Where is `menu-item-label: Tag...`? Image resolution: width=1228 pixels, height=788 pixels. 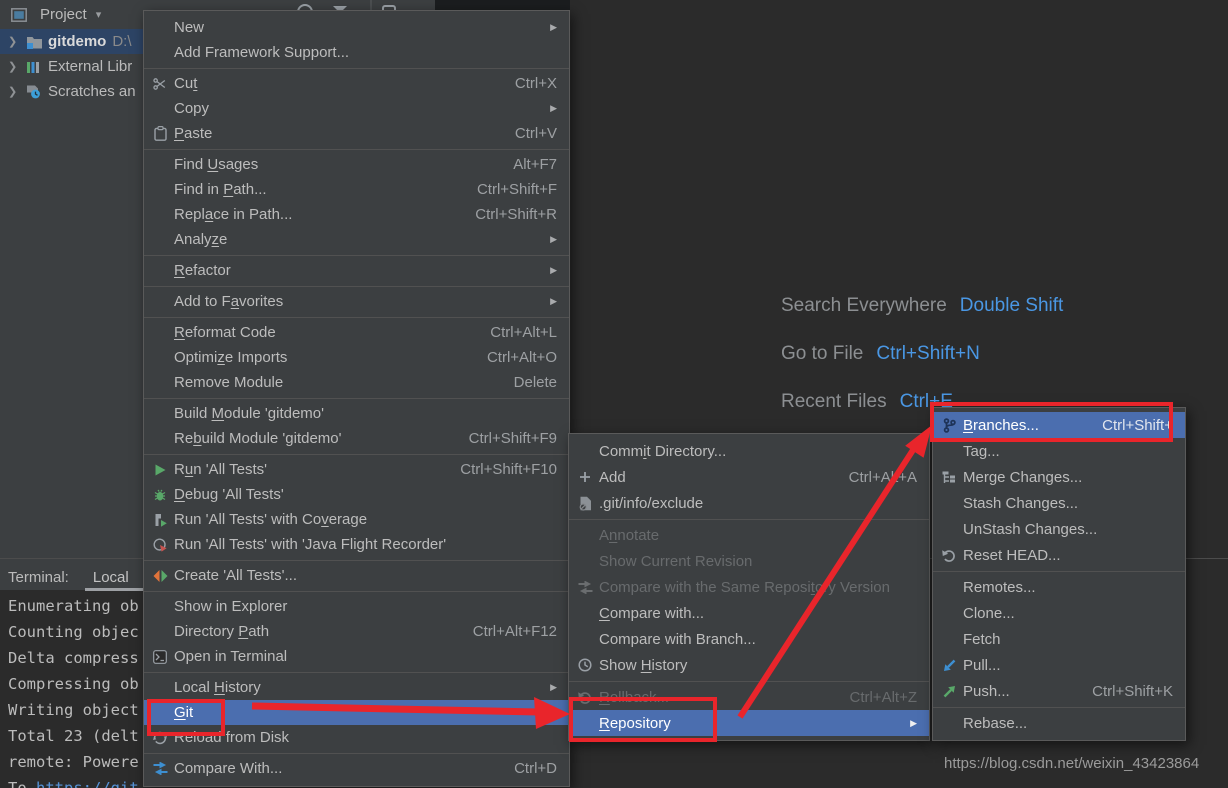
menu-item-label: Tag... is located at coordinates (981, 451).